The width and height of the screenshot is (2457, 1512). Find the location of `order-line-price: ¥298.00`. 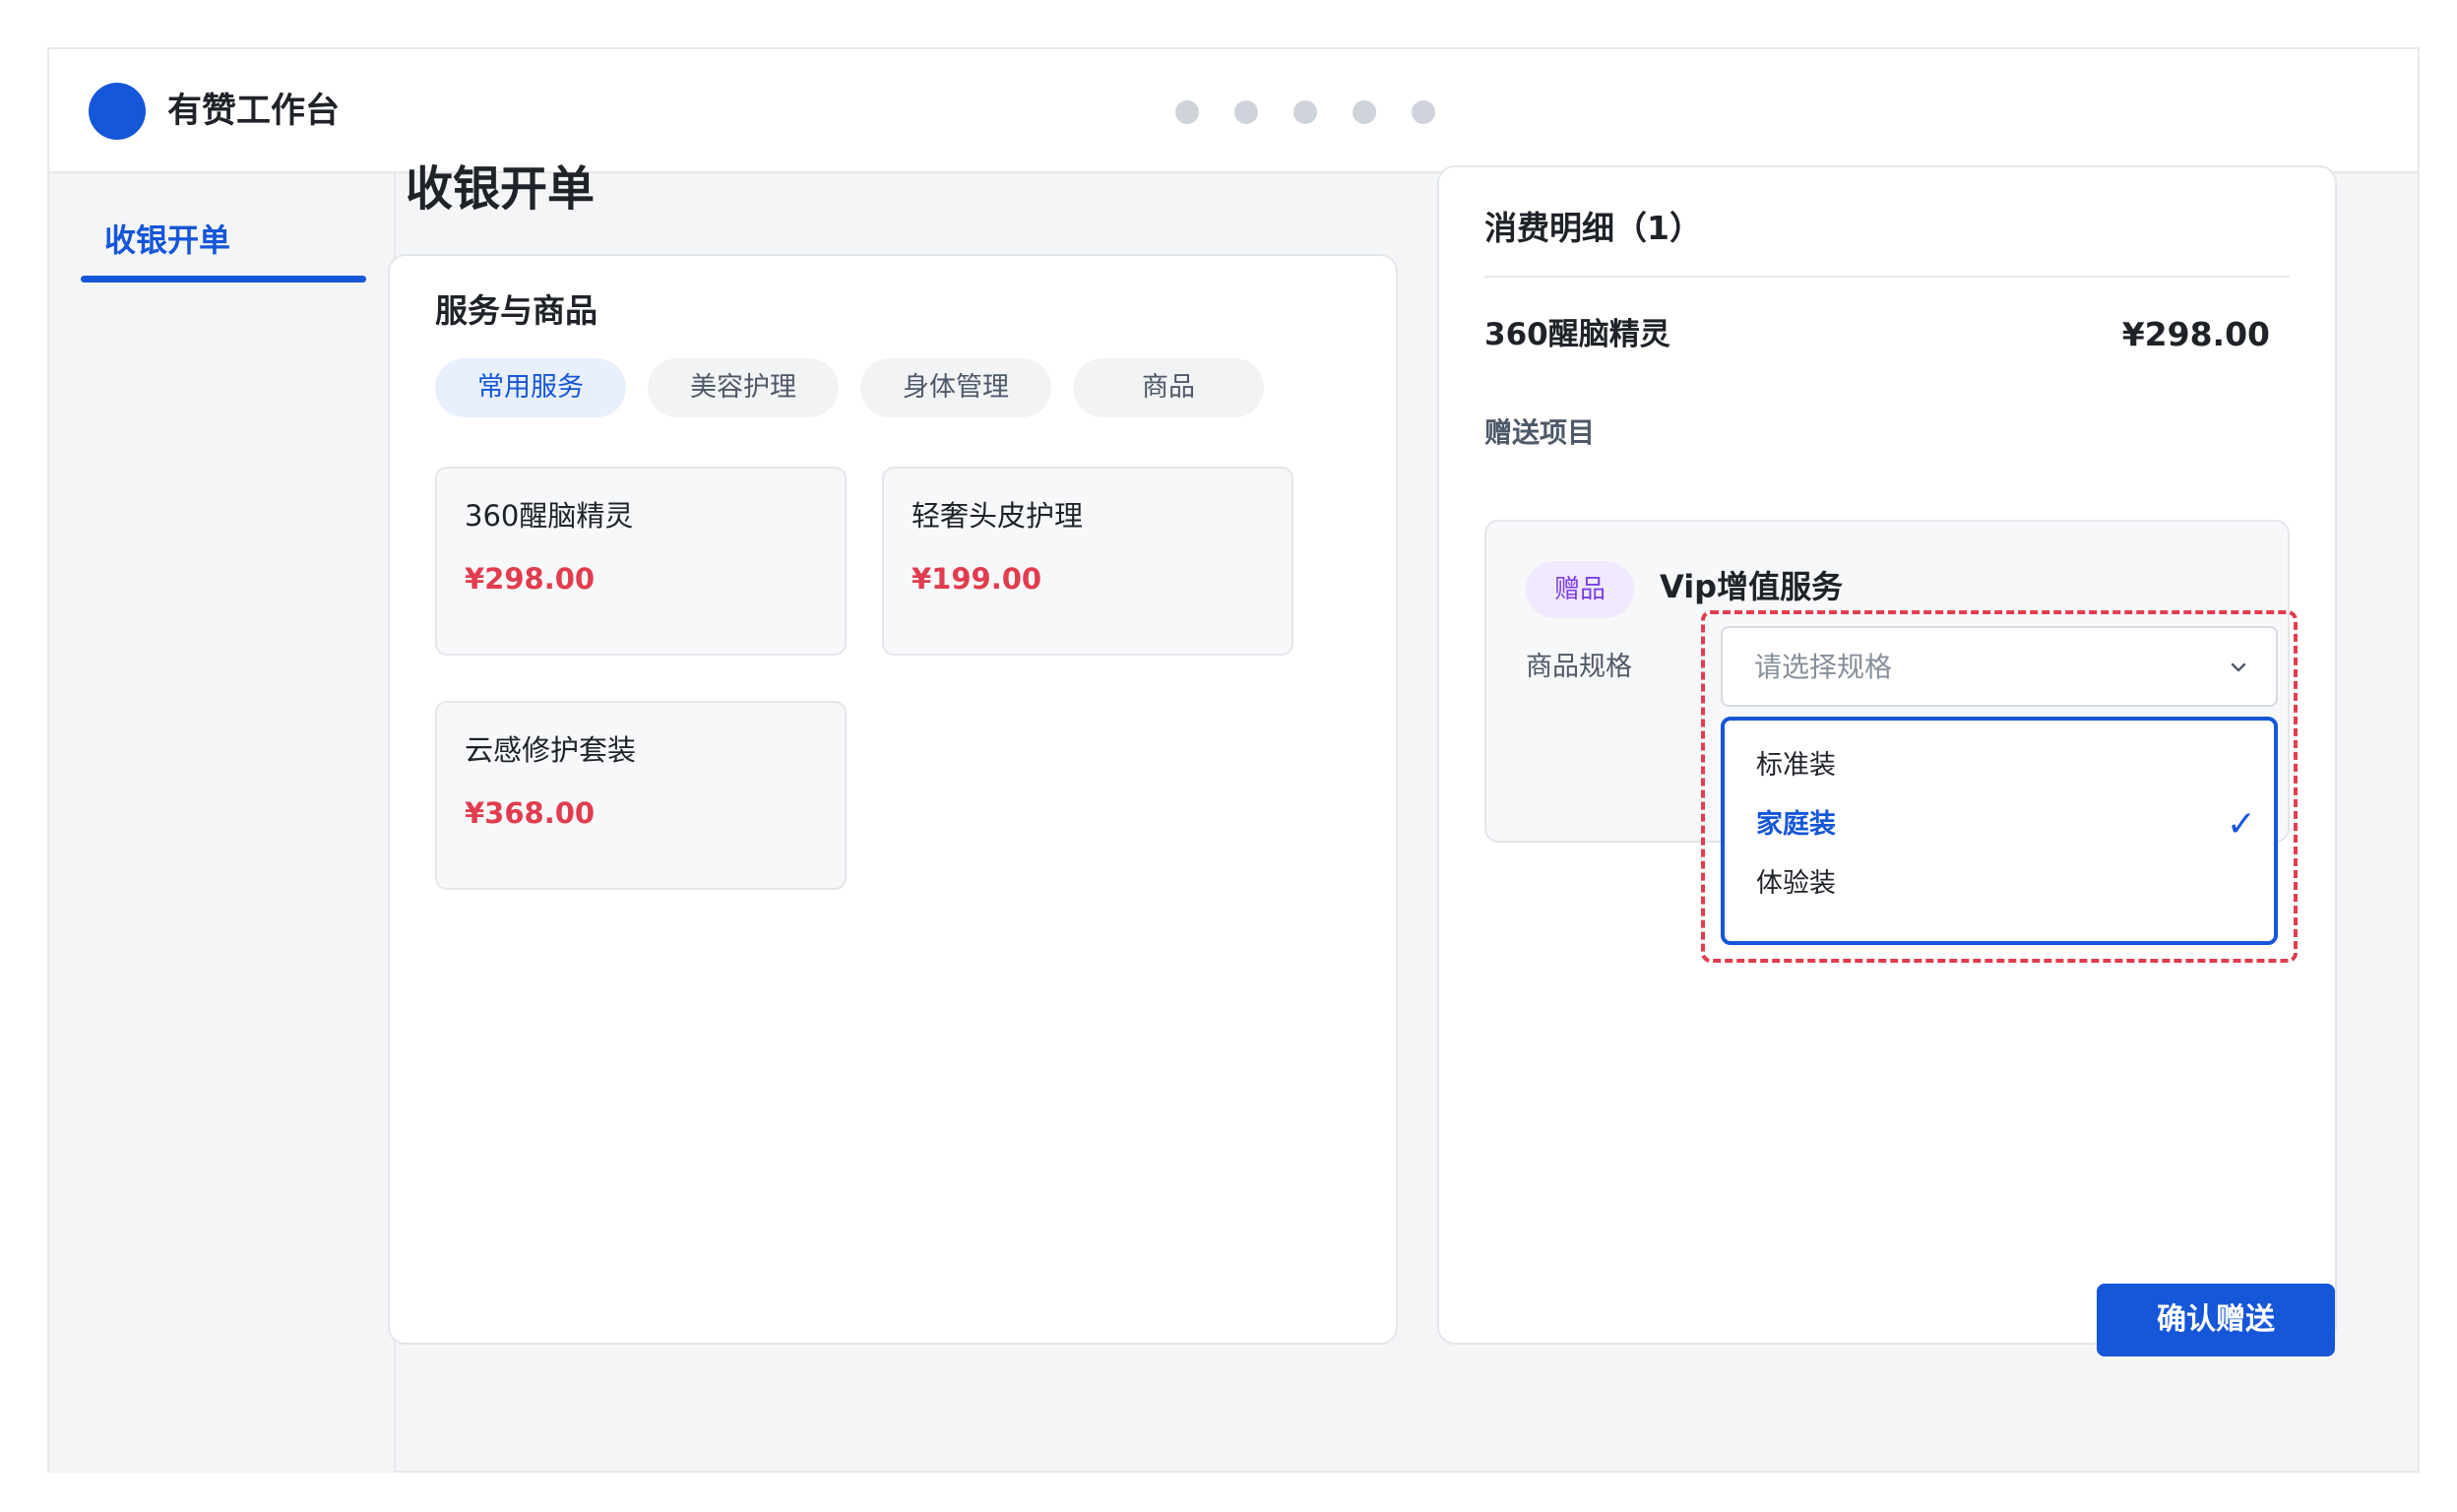

order-line-price: ¥298.00 is located at coordinates (2195, 334).